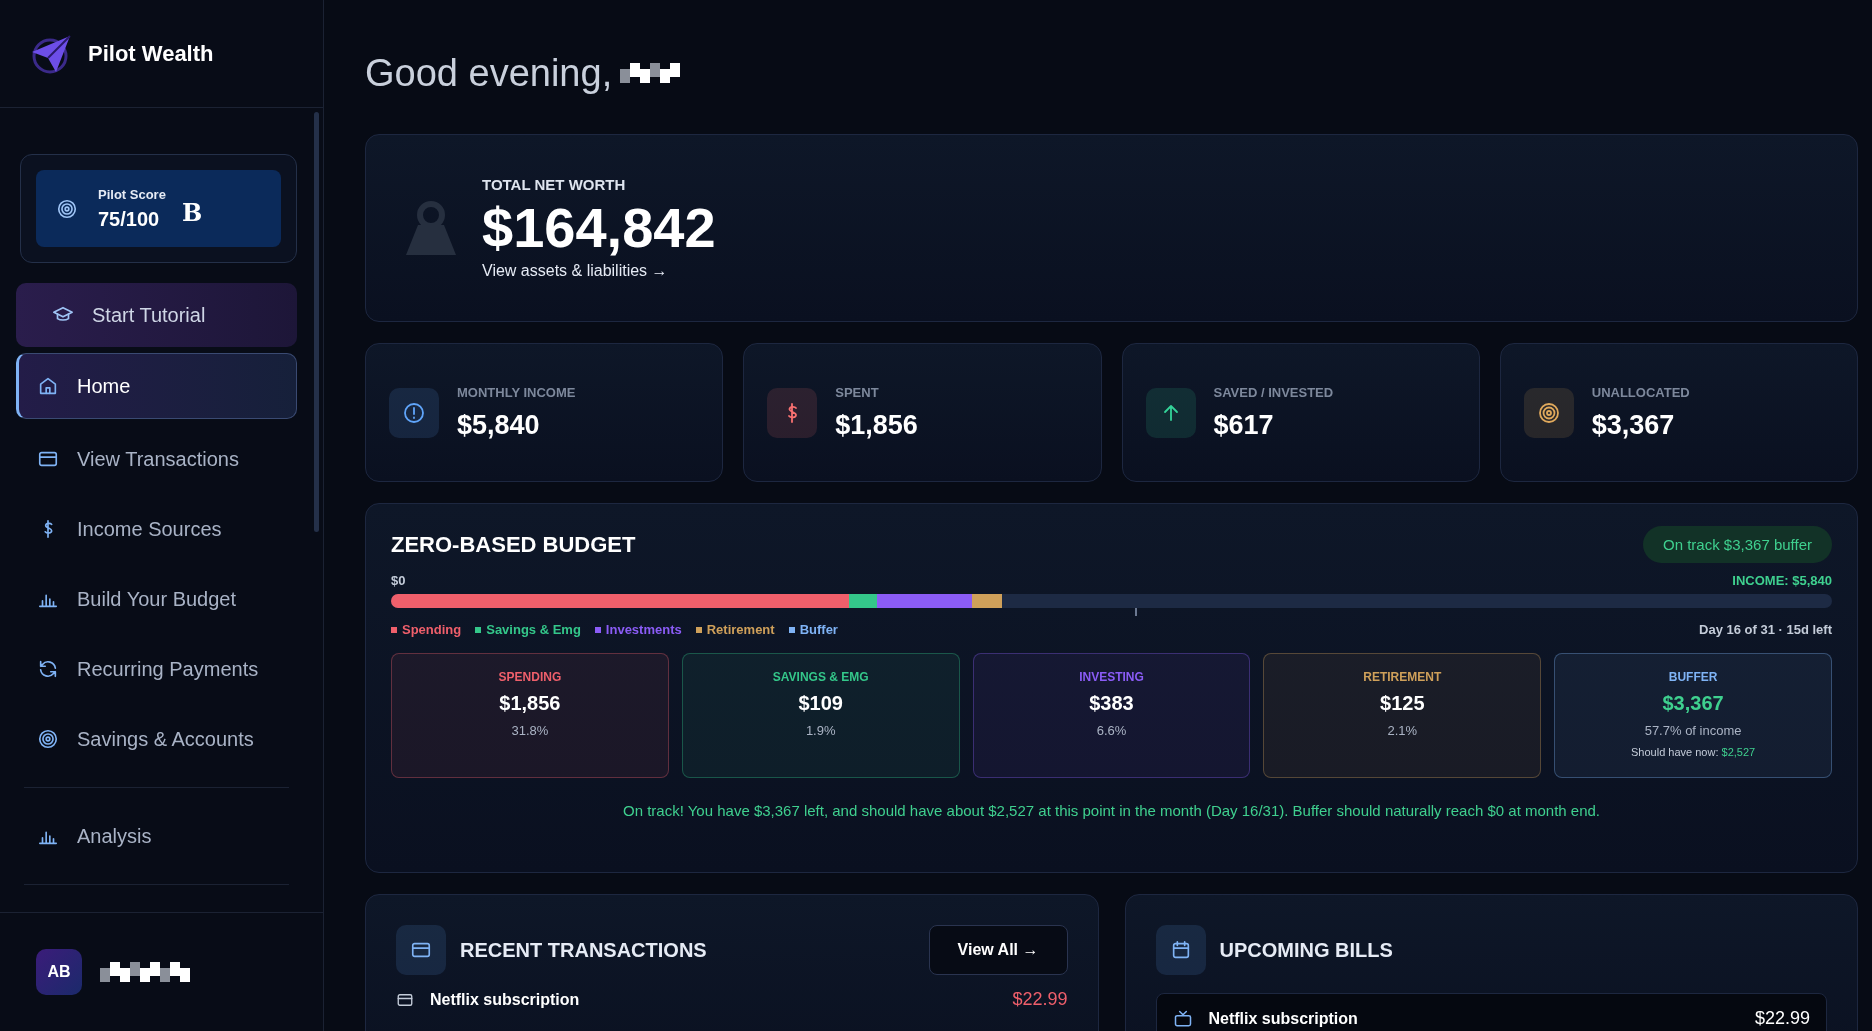  I want to click on category-percent: 2.1%, so click(1402, 730).